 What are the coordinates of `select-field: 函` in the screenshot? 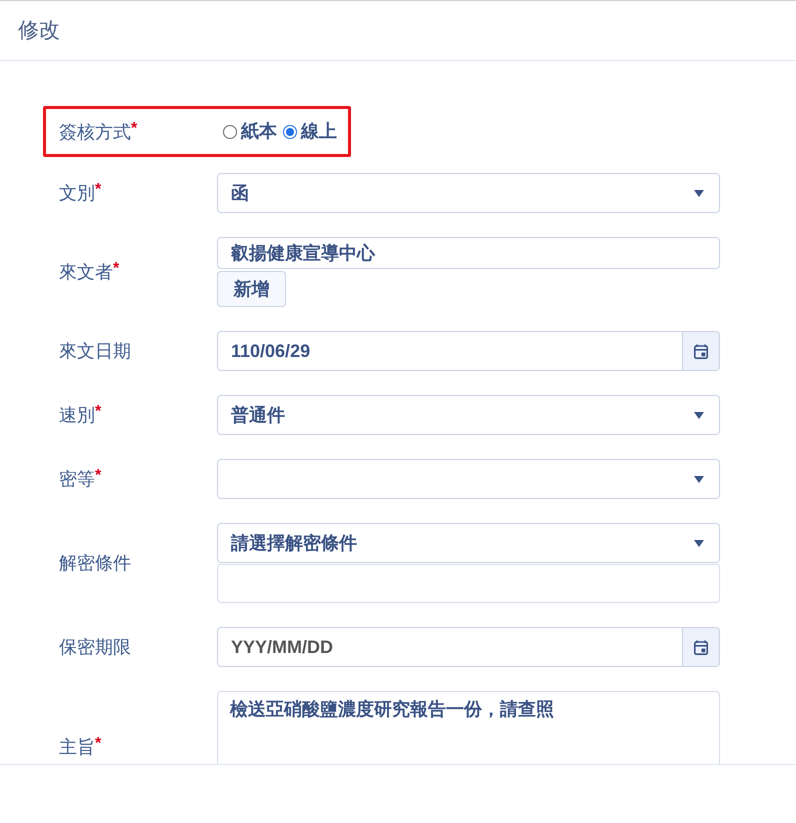 It's located at (468, 193).